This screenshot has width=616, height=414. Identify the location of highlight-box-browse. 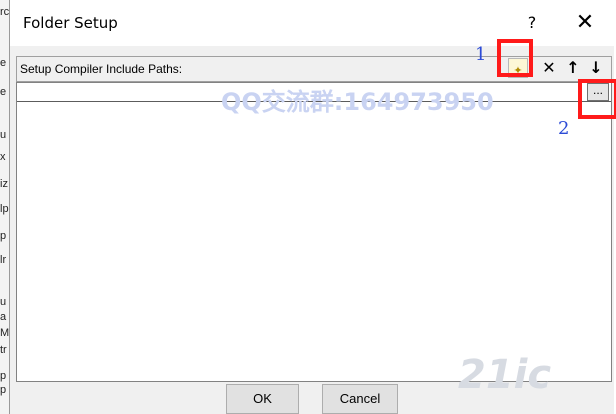
(597, 99).